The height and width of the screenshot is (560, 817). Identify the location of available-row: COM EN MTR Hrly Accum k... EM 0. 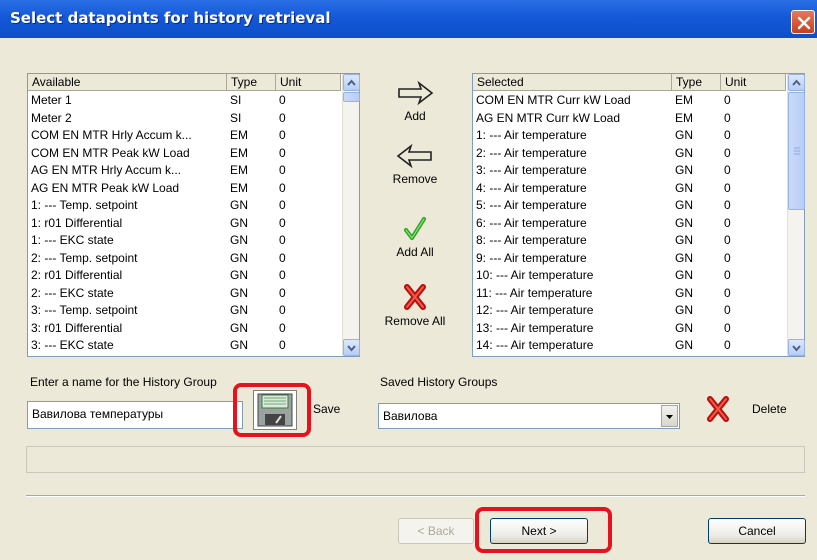
(184, 136).